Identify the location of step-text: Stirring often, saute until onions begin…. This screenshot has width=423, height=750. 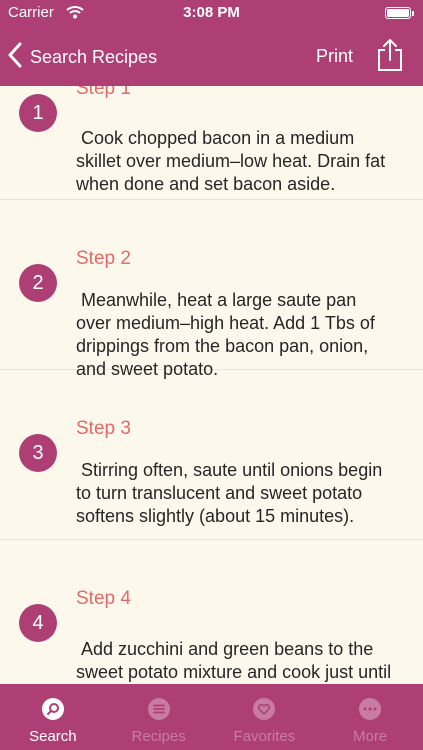
(232, 493).